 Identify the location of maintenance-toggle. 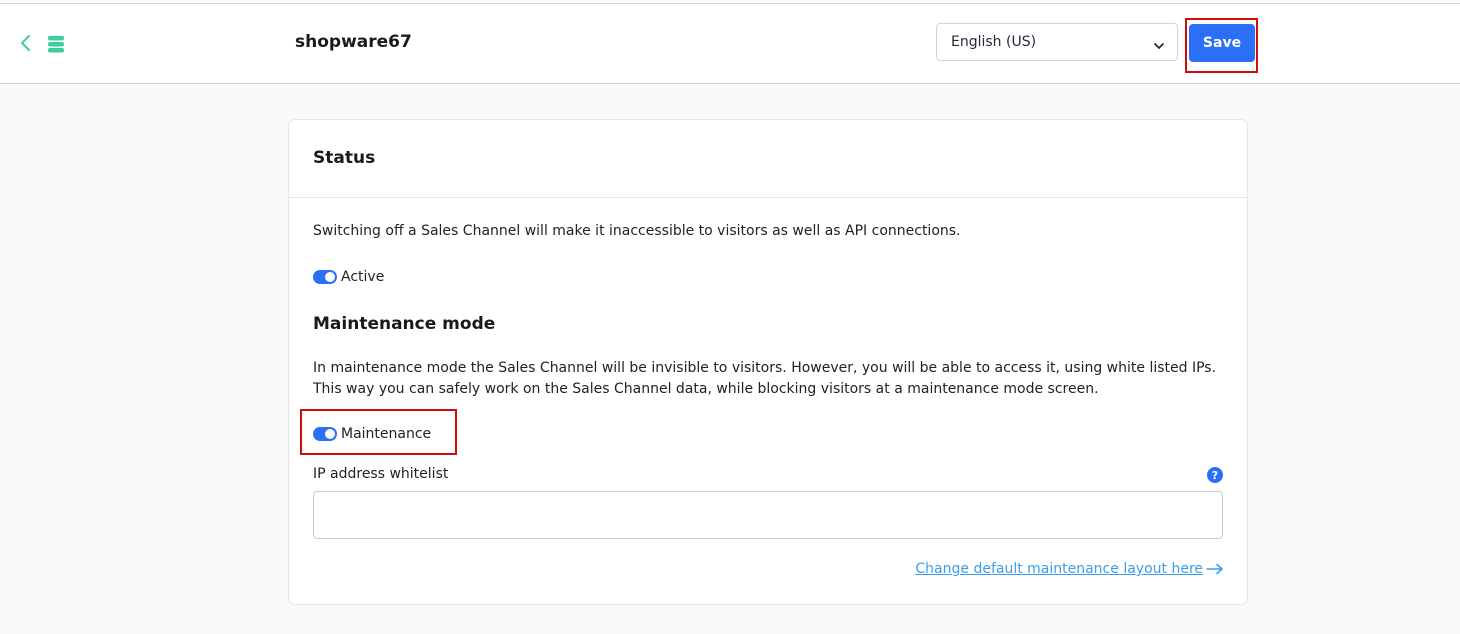
(325, 434).